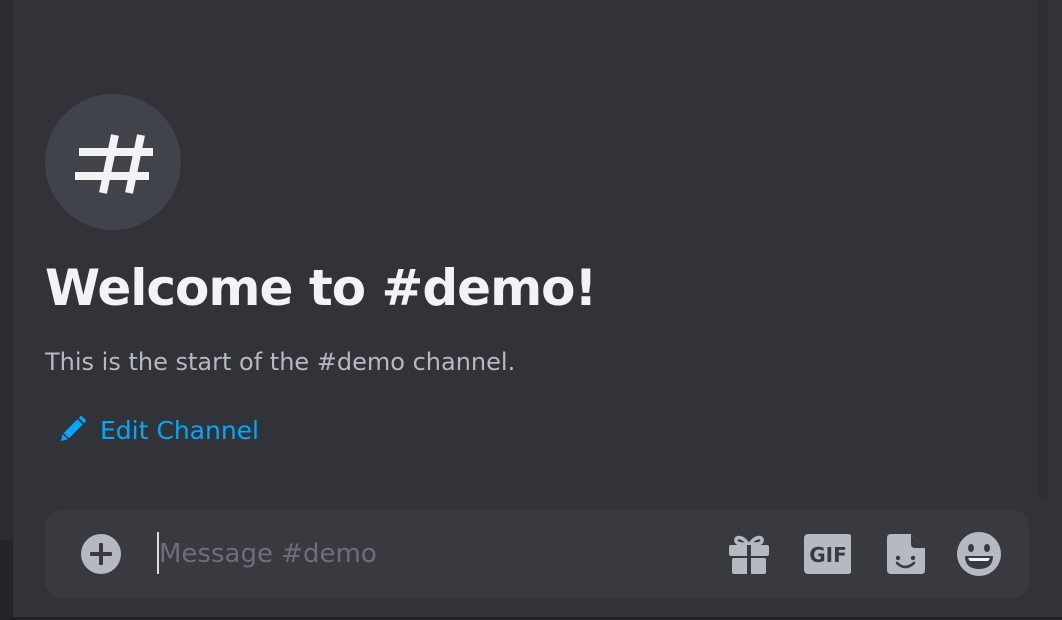  What do you see at coordinates (1043, 250) in the screenshot?
I see `scrollbar-track` at bounding box center [1043, 250].